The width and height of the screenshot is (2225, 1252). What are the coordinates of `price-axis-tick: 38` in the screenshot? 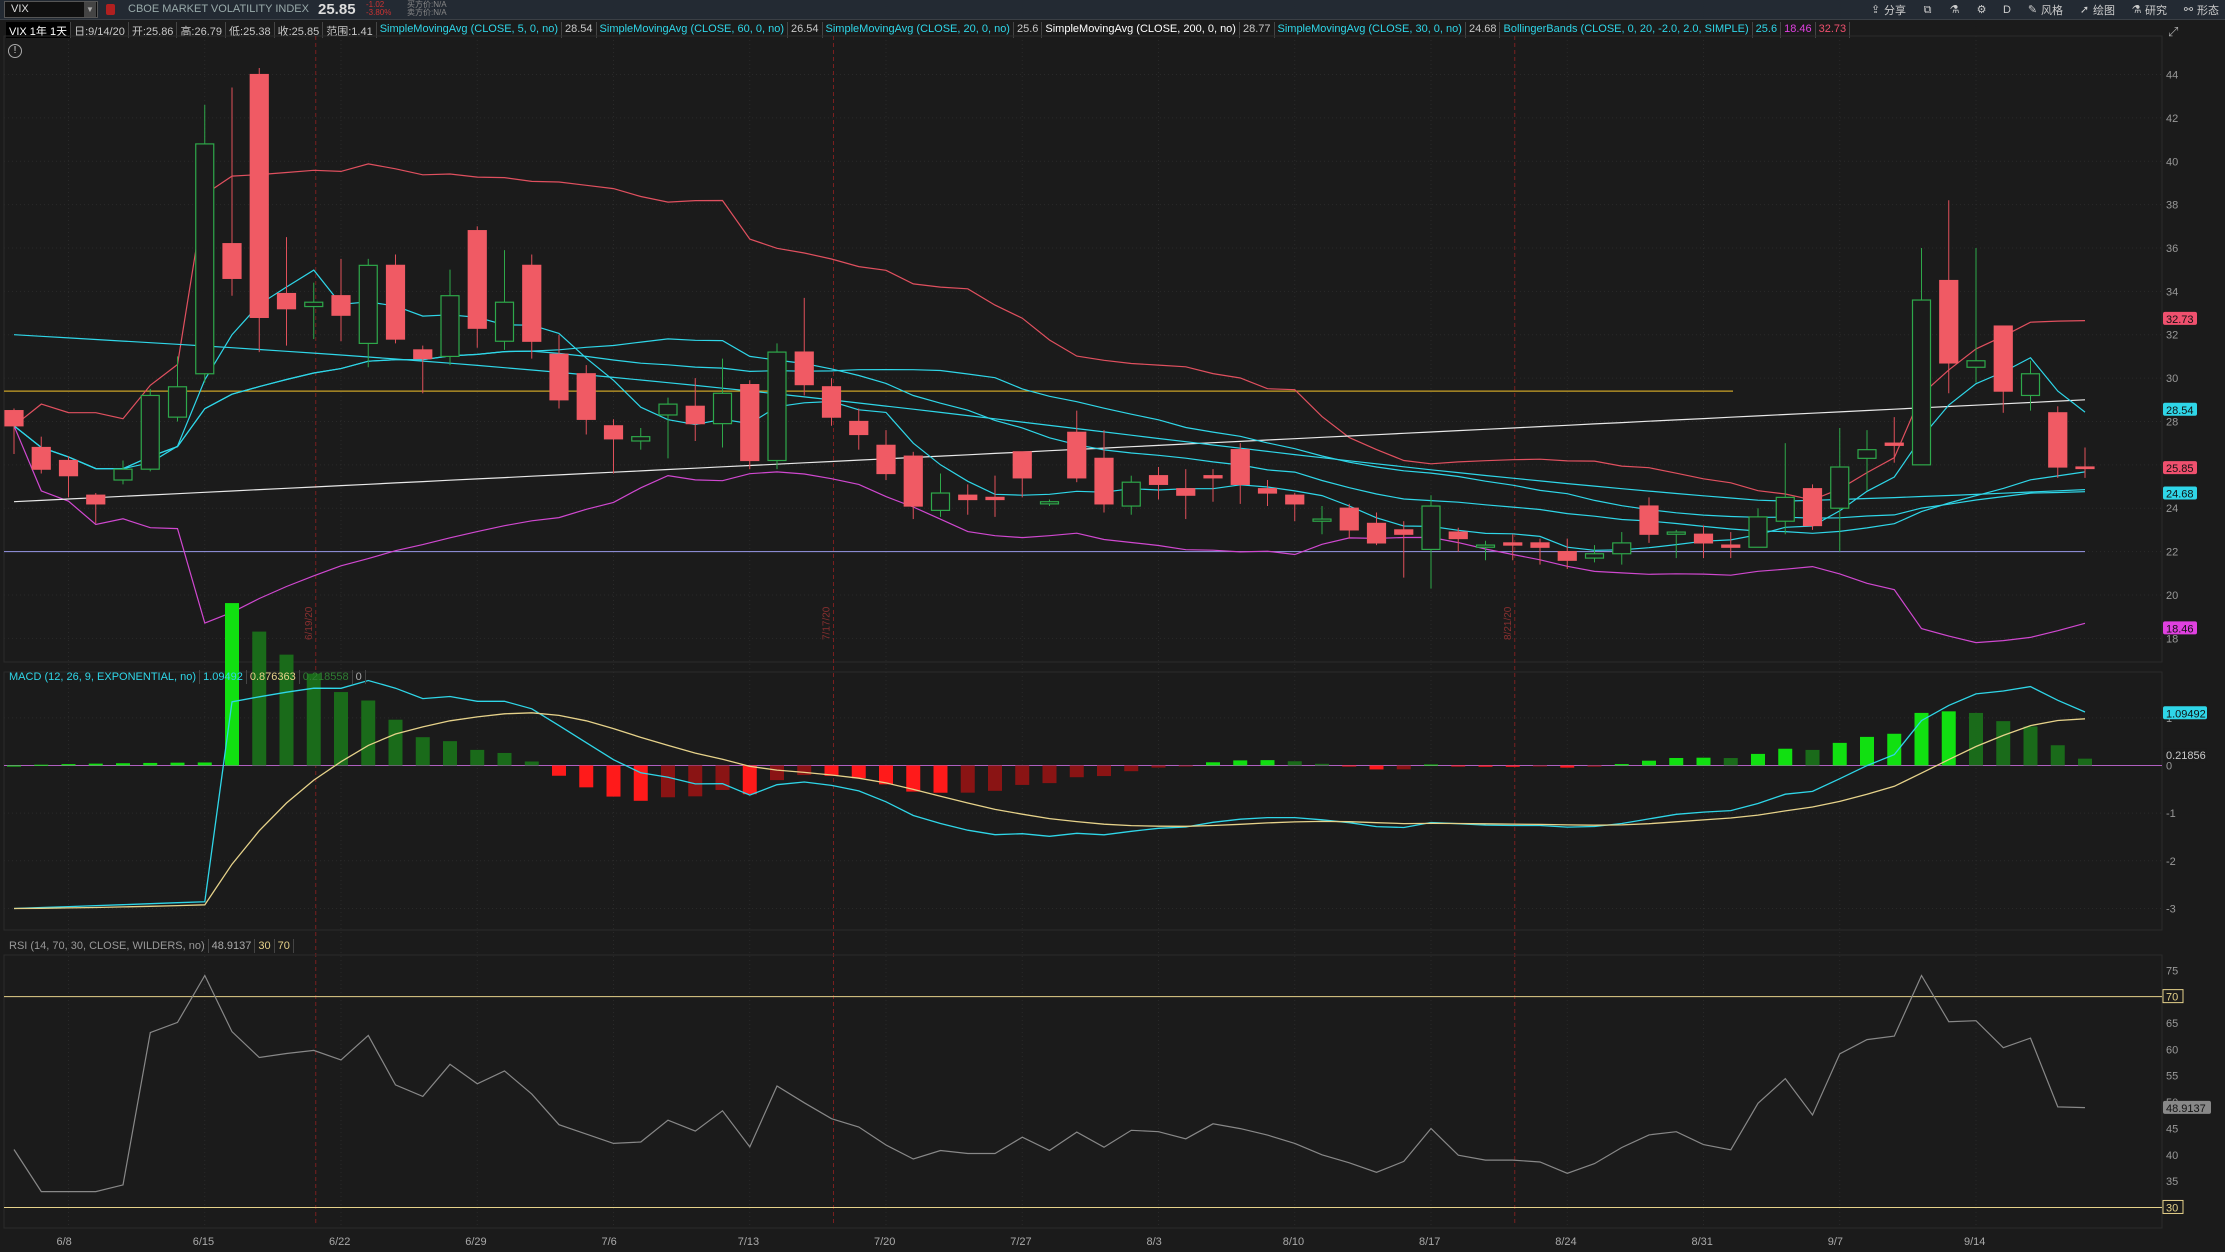 It's located at (2172, 206).